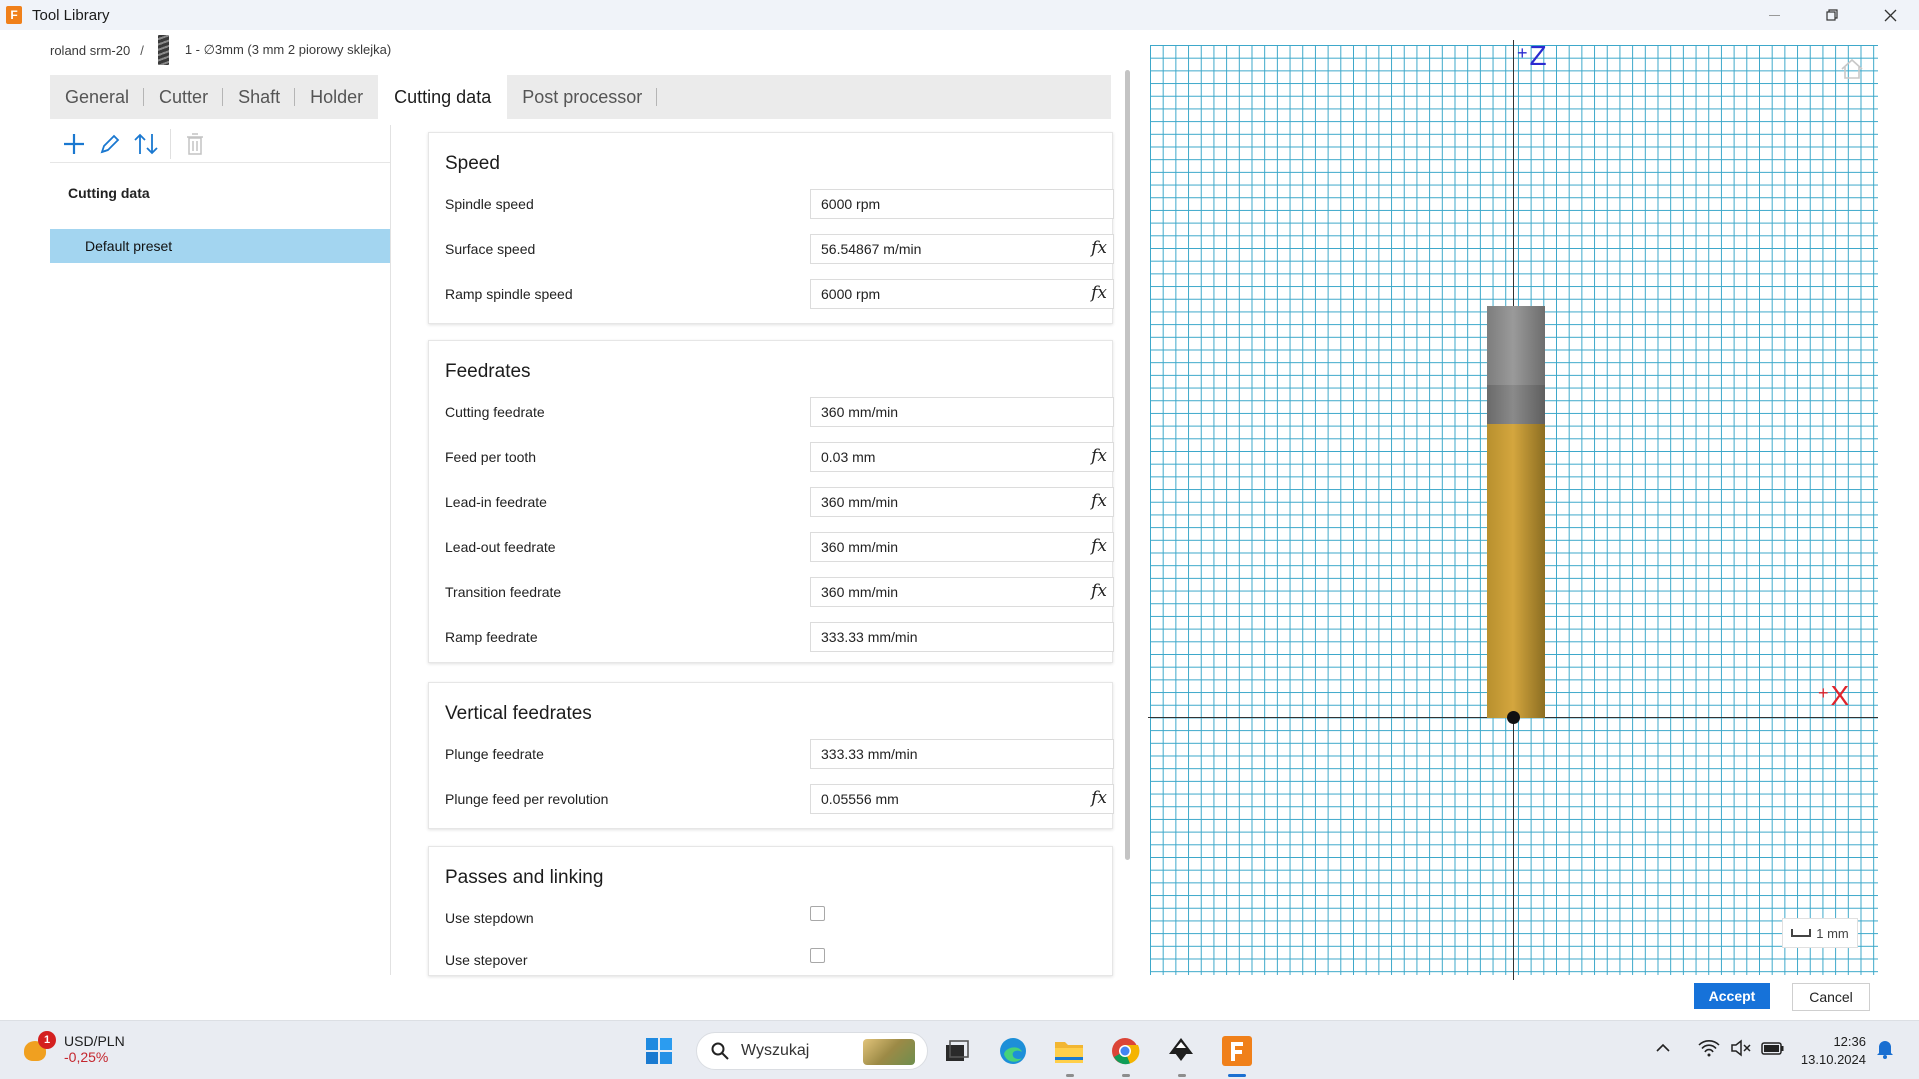  Describe the element at coordinates (1825, 1051) in the screenshot. I see `system-clock: 12:36 13.10.2024` at that location.